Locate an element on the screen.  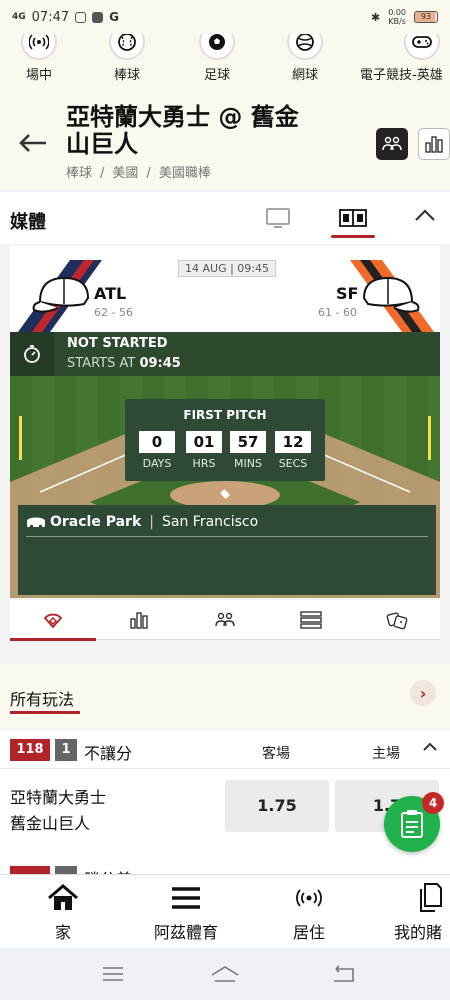
countdown-hours: 01 HRS is located at coordinates (204, 450).